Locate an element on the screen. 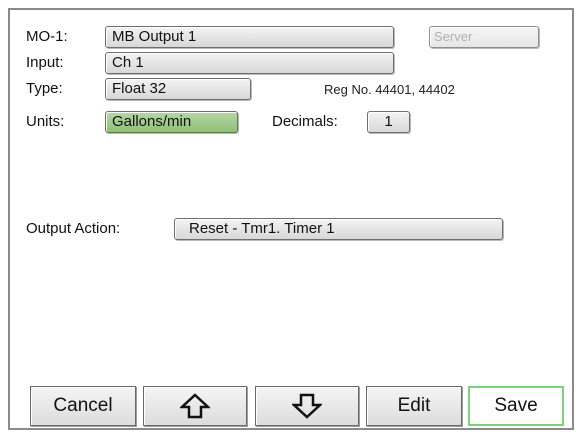  input-label: Input: is located at coordinates (45, 62).